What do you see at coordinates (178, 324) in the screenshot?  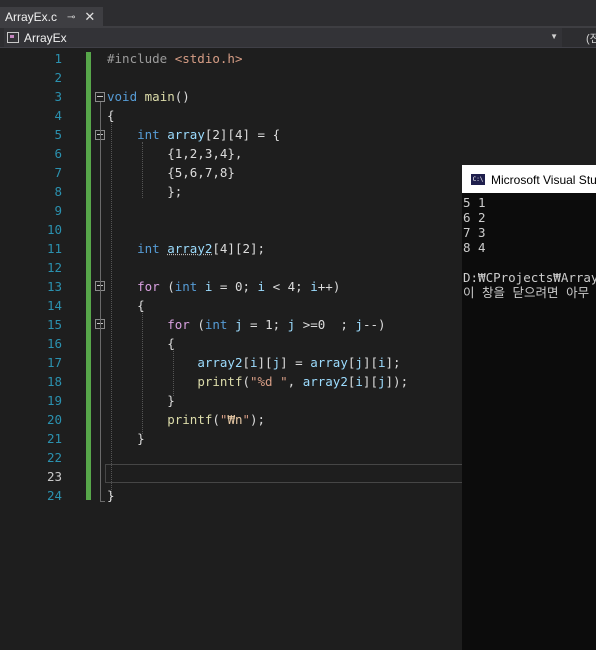 I see `code-token: for` at bounding box center [178, 324].